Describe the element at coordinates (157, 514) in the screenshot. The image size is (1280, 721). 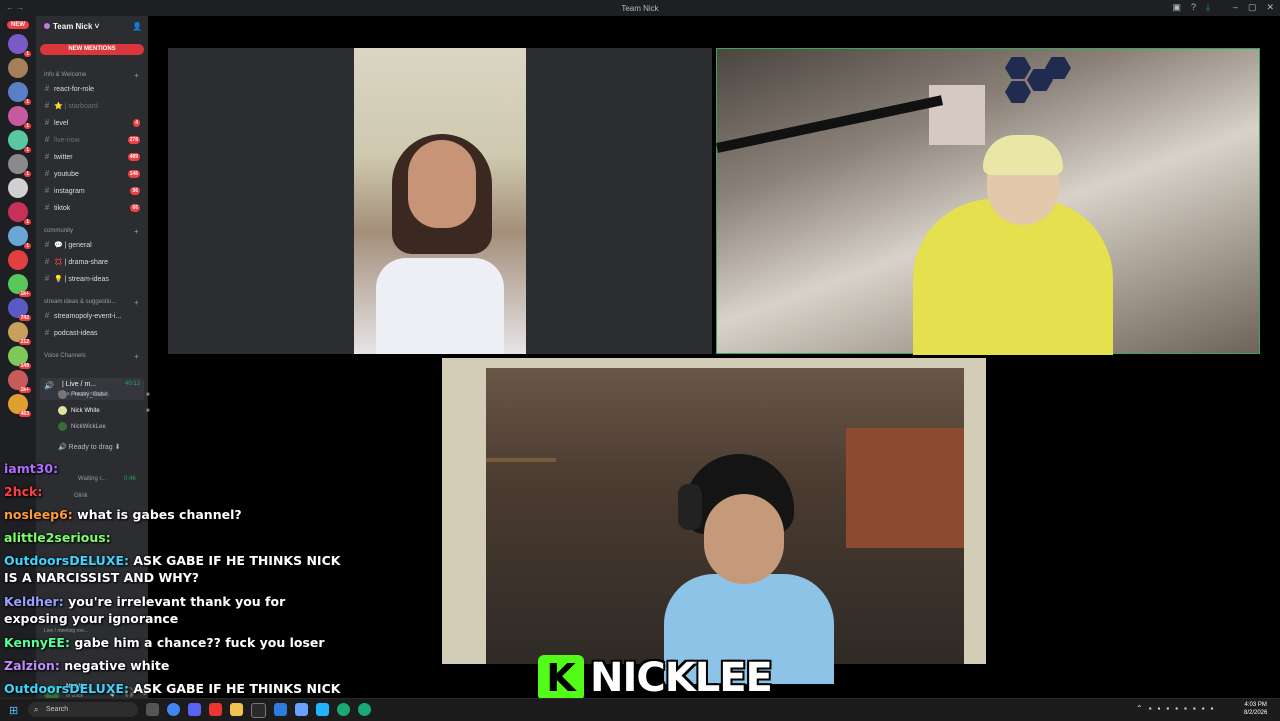
I see `chat-text: what is gabes channel?` at that location.